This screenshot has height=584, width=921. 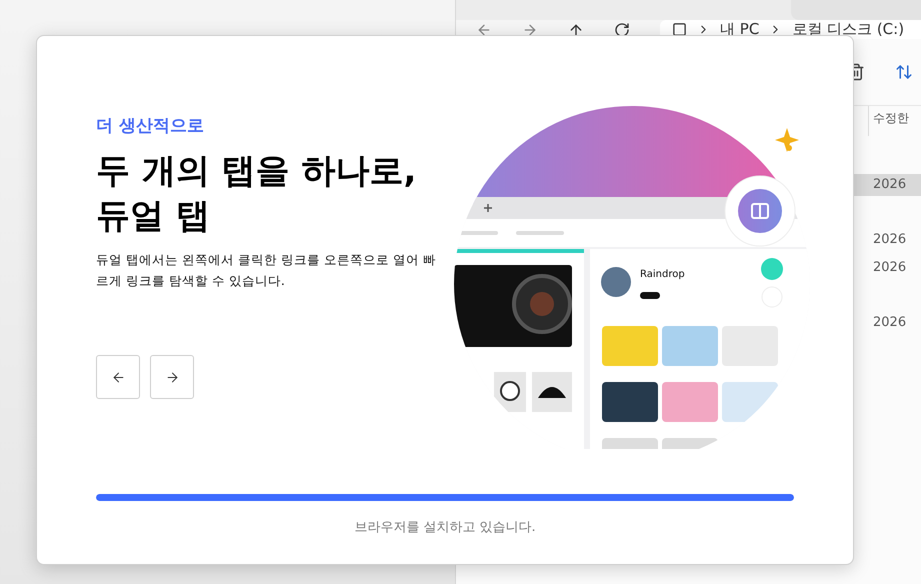 What do you see at coordinates (894, 121) in the screenshot?
I see `column-header: 수정한` at bounding box center [894, 121].